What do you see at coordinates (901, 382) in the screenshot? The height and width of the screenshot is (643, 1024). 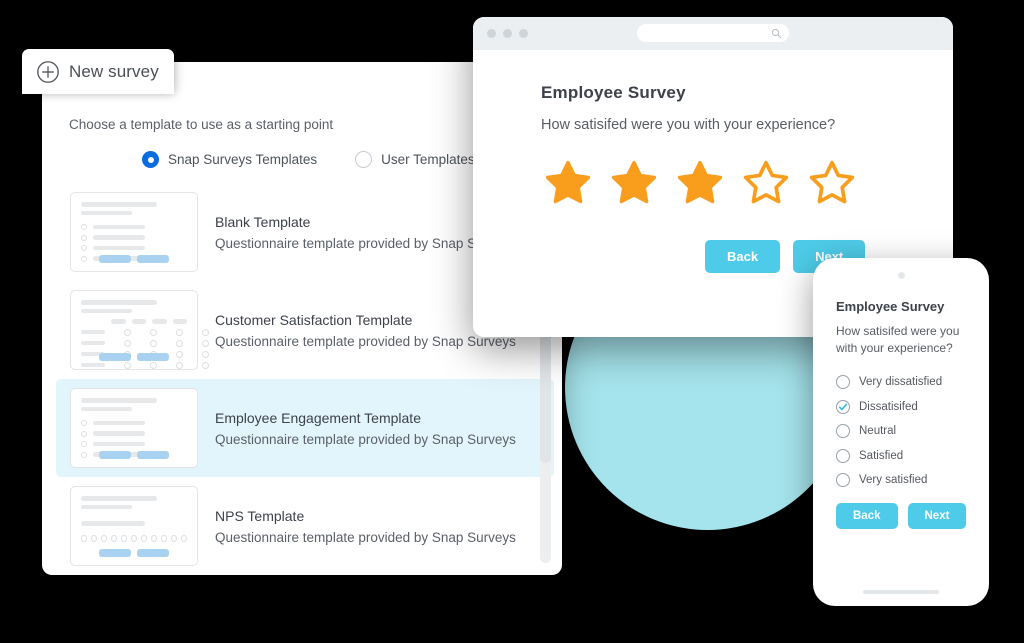 I see `phone-option-label: Very dissatisfied` at bounding box center [901, 382].